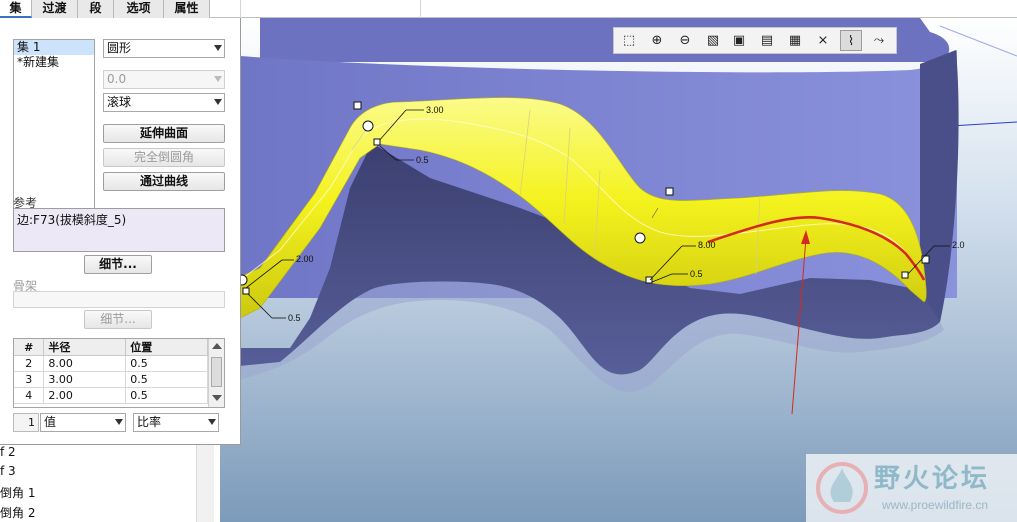 This screenshot has width=1017, height=522. Describe the element at coordinates (54, 47) in the screenshot. I see `set-list-item: 集 1` at that location.